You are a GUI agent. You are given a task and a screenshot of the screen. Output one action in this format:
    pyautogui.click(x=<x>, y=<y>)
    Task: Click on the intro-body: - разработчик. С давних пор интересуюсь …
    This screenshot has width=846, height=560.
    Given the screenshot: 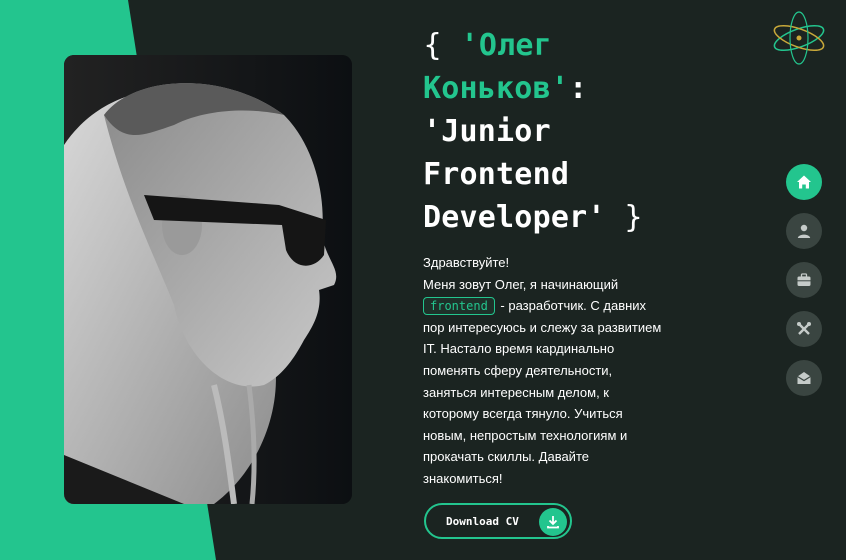 What is the action you would take?
    pyautogui.click(x=542, y=392)
    